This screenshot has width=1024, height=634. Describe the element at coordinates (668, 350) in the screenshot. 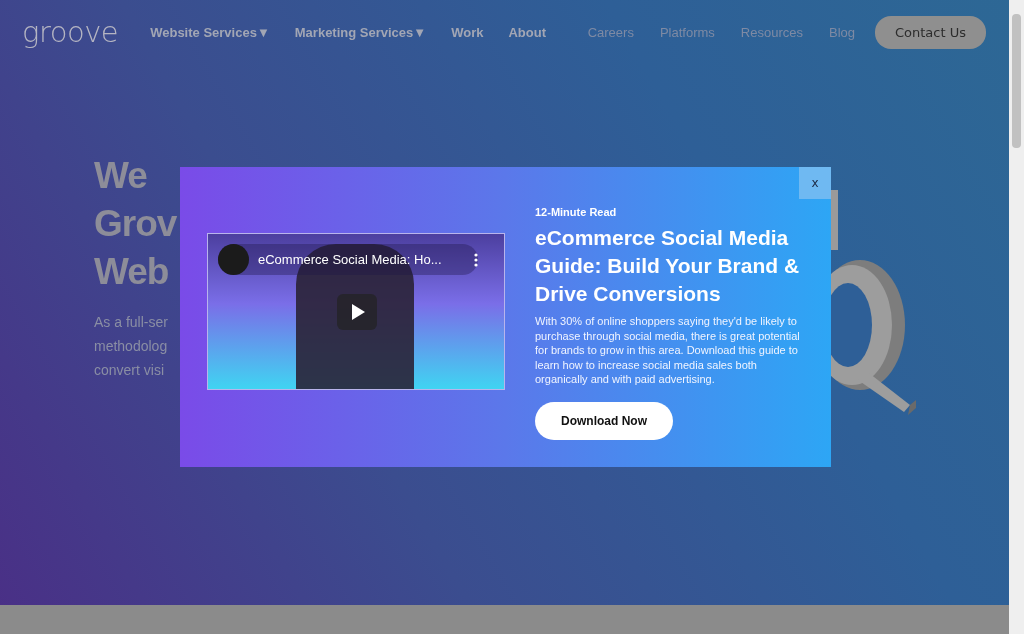

I see `modal-description: With 30% of online shoppers saying they'd be likely to purchase through social media, there is great potential for brands to grow in this area. Download this guide to learn how to increase social media sales both organically and with paid advertising.` at that location.